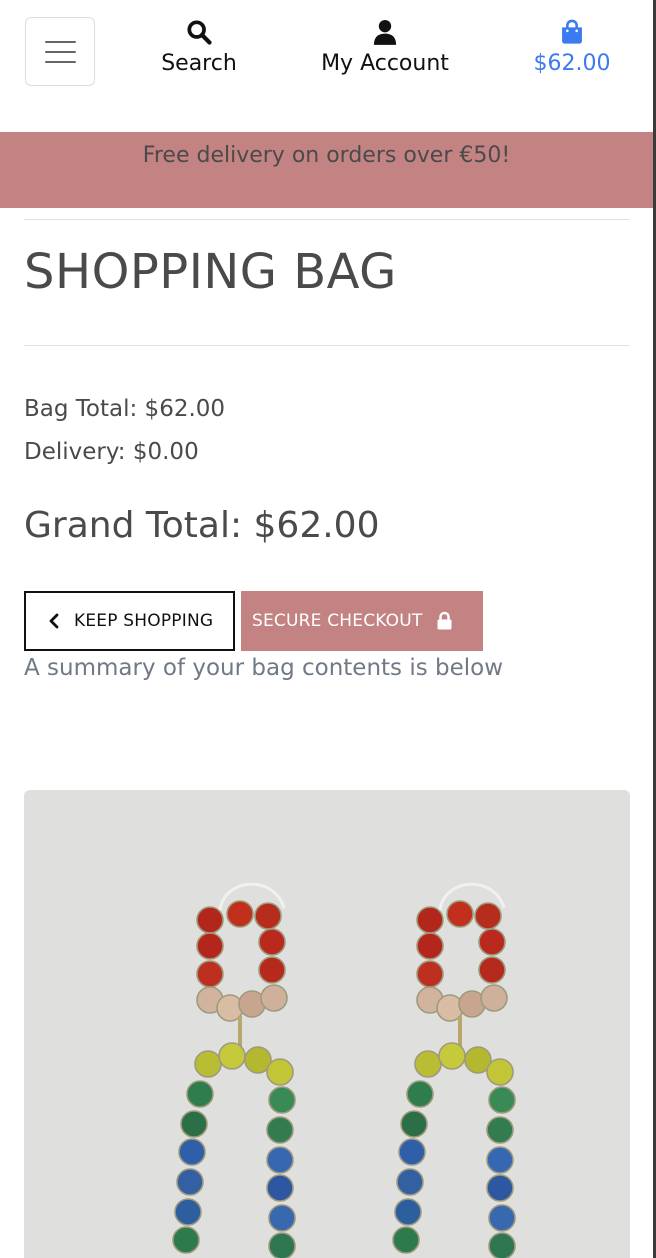 Image resolution: width=656 pixels, height=1258 pixels. I want to click on page-title: SHOPPING BAG, so click(210, 272).